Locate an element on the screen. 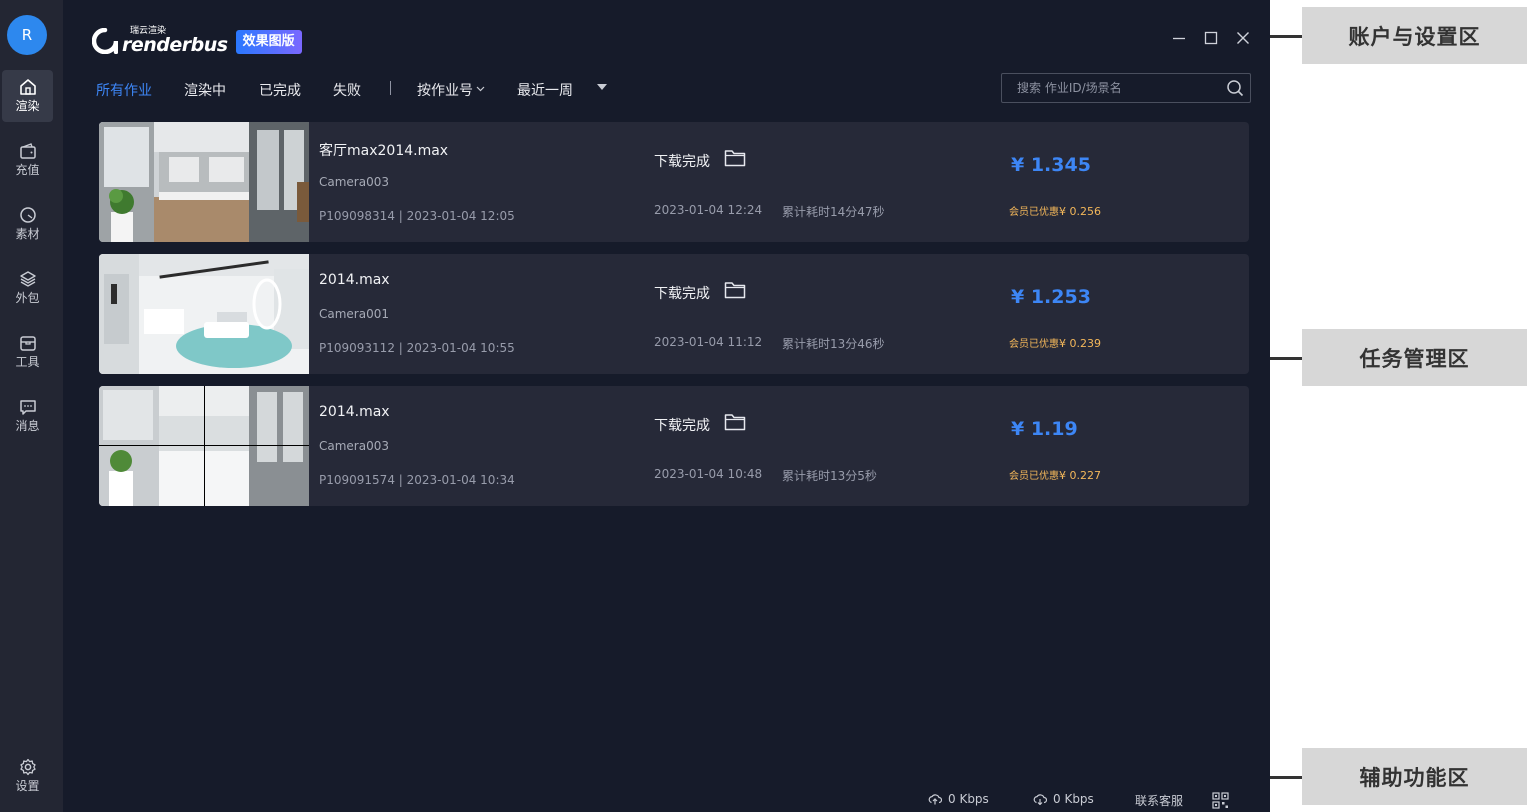 The width and height of the screenshot is (1527, 812). sidebar-item-label: 工具 is located at coordinates (27, 362).